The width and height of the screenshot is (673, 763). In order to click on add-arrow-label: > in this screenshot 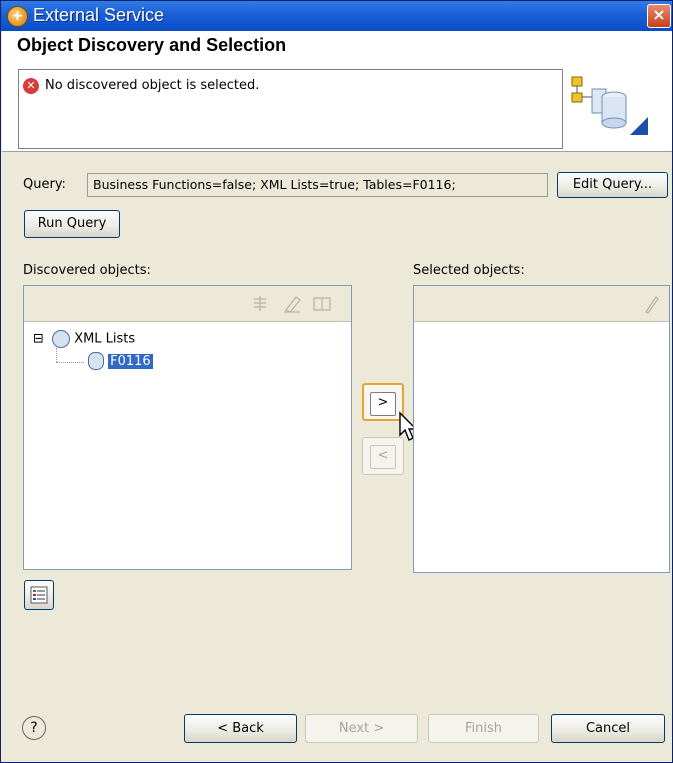, I will do `click(383, 404)`.